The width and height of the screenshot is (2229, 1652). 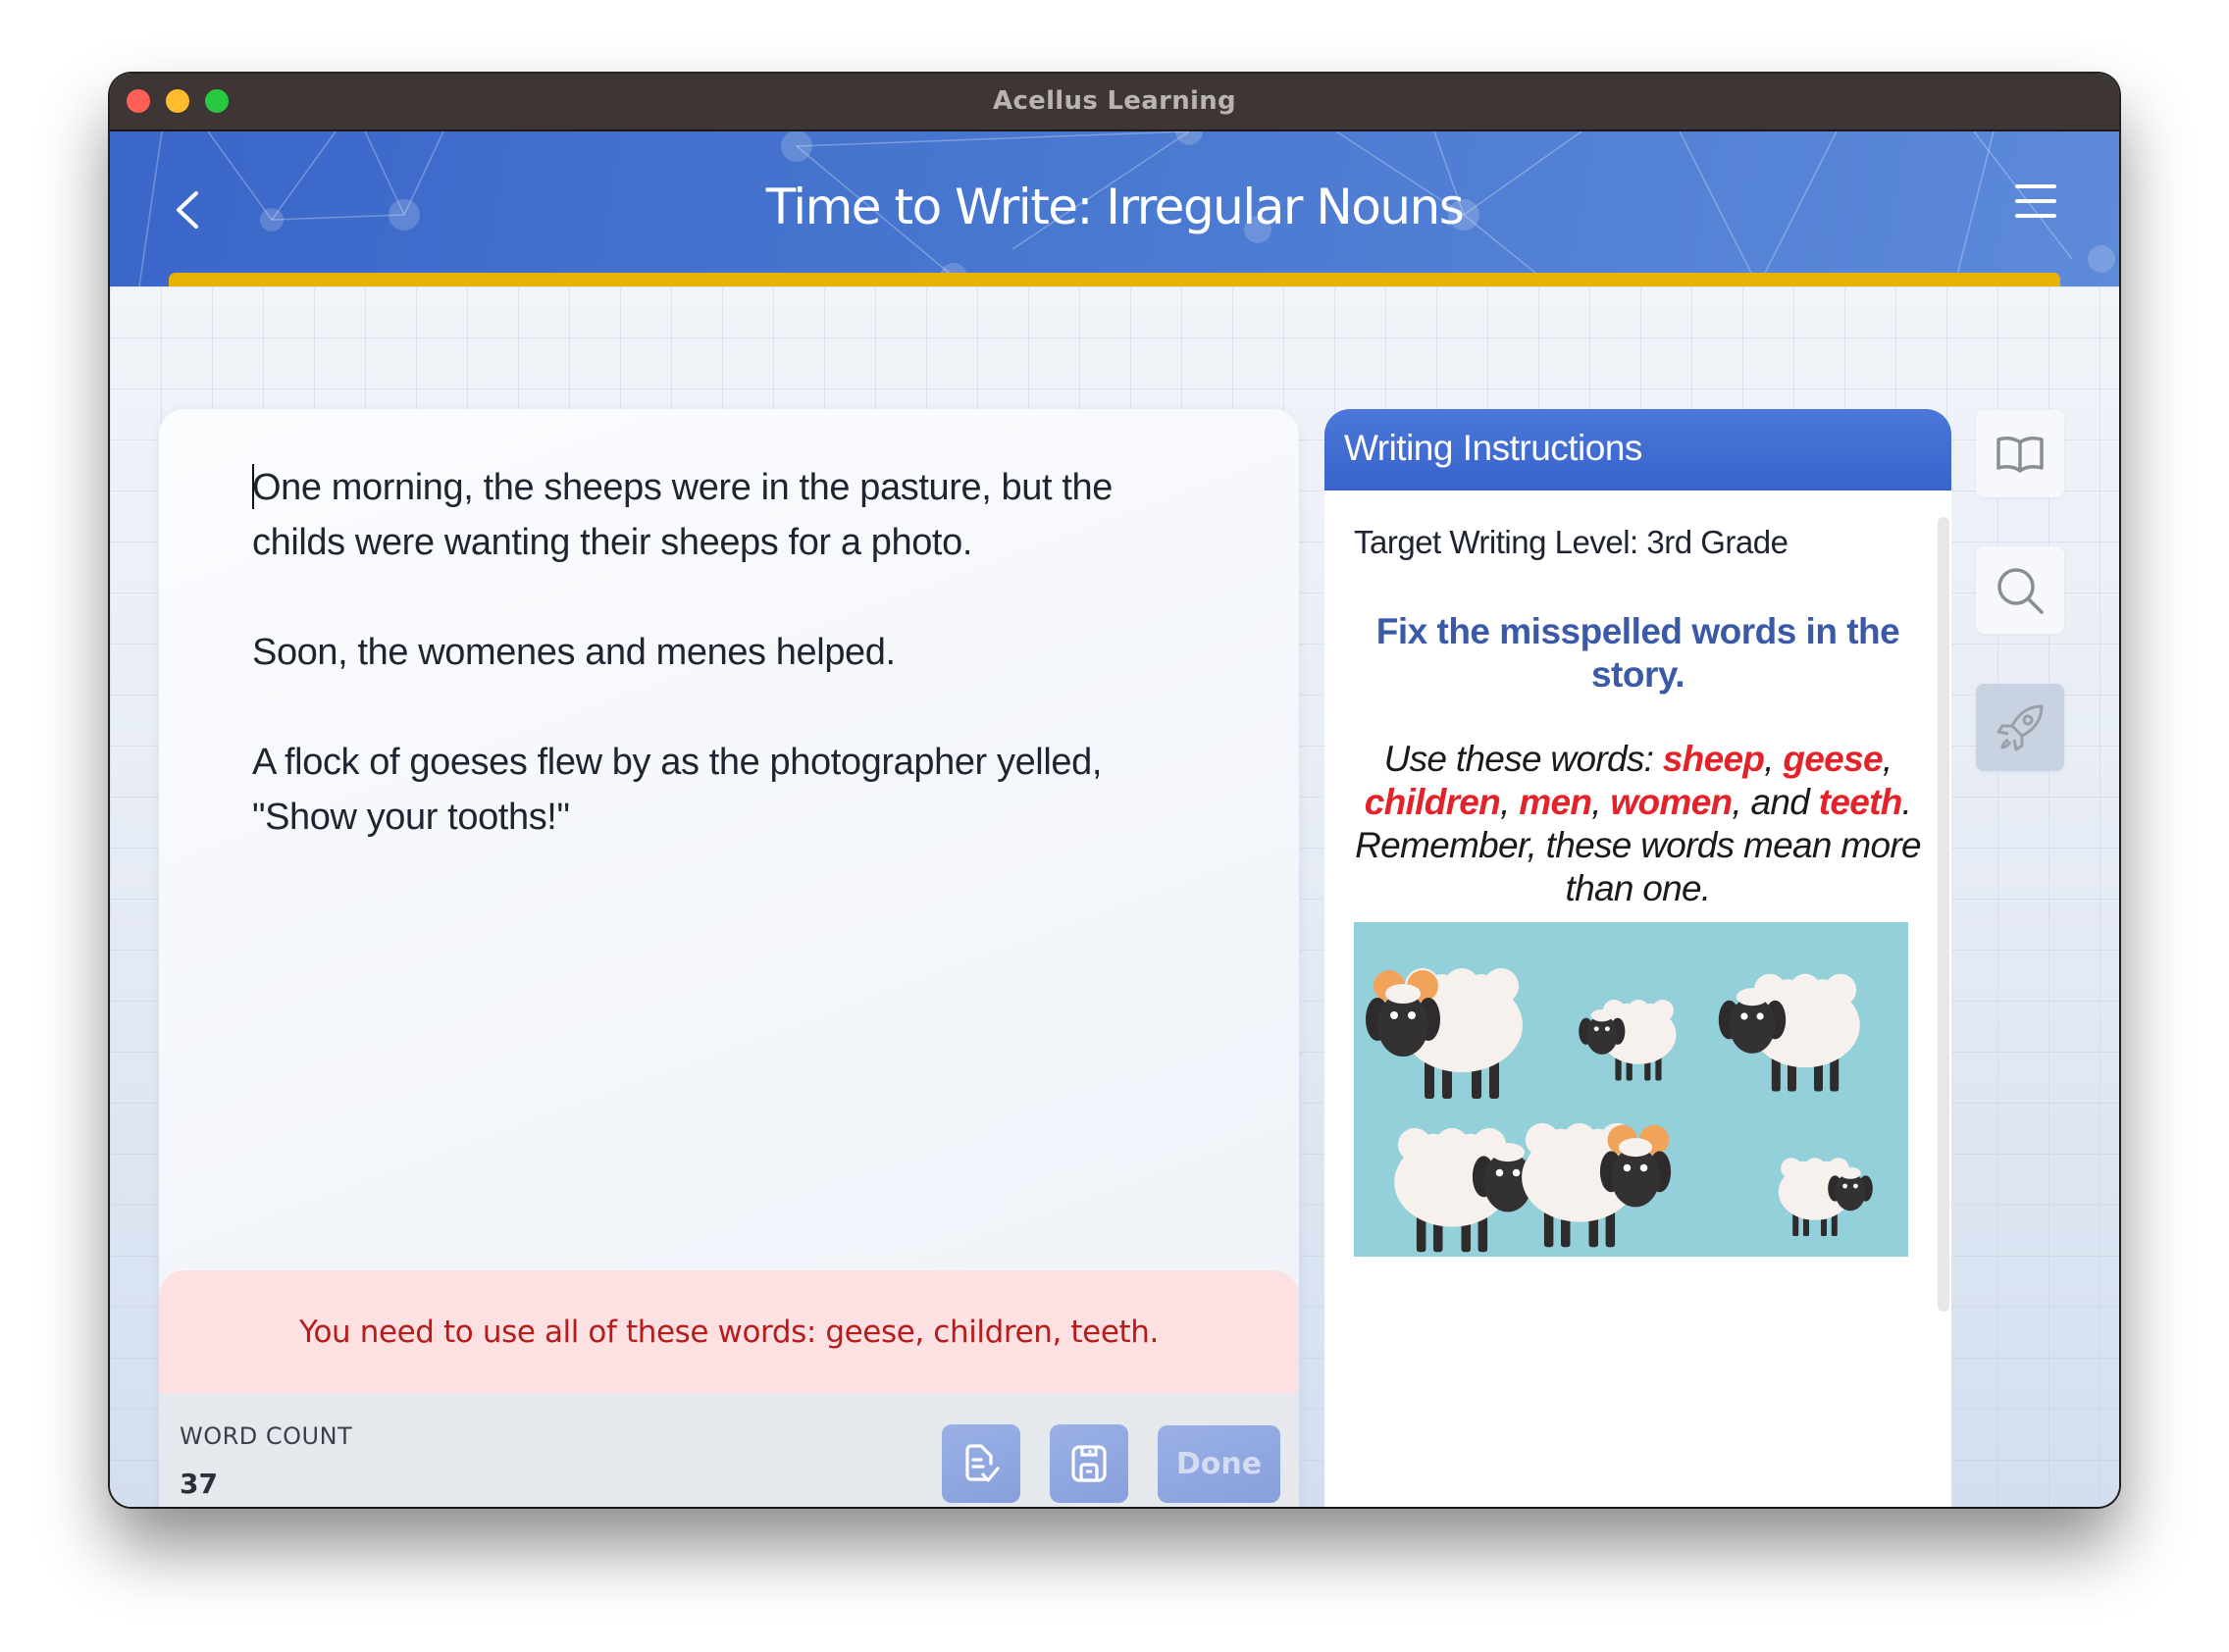 I want to click on keyword-men: men, so click(x=1555, y=802).